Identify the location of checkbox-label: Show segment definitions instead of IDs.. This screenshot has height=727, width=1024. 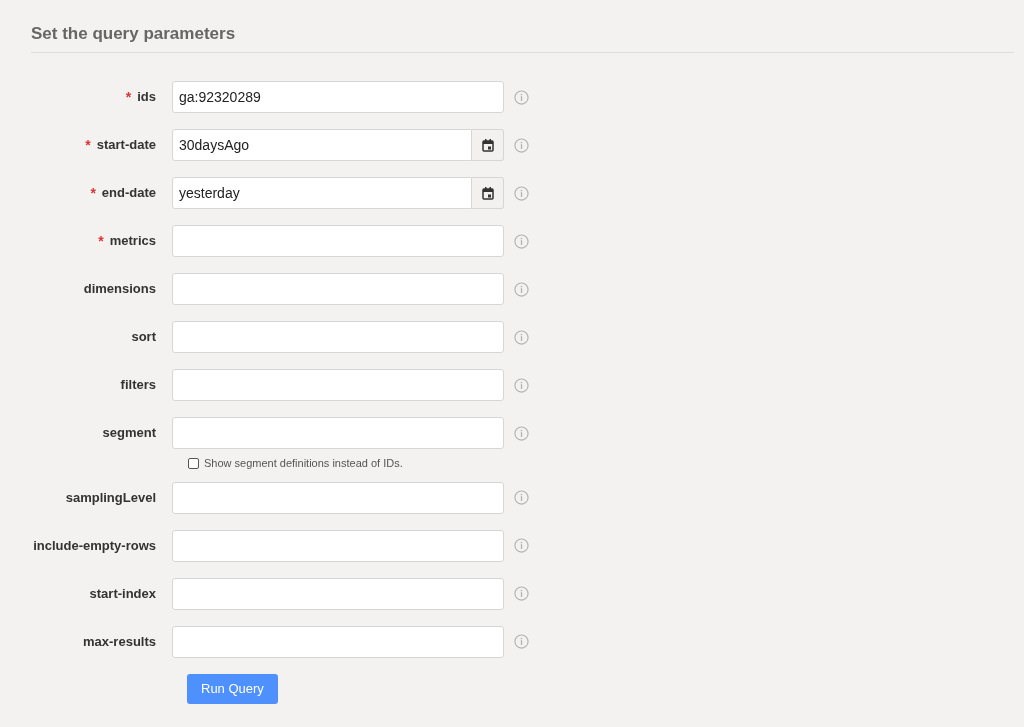
(303, 463).